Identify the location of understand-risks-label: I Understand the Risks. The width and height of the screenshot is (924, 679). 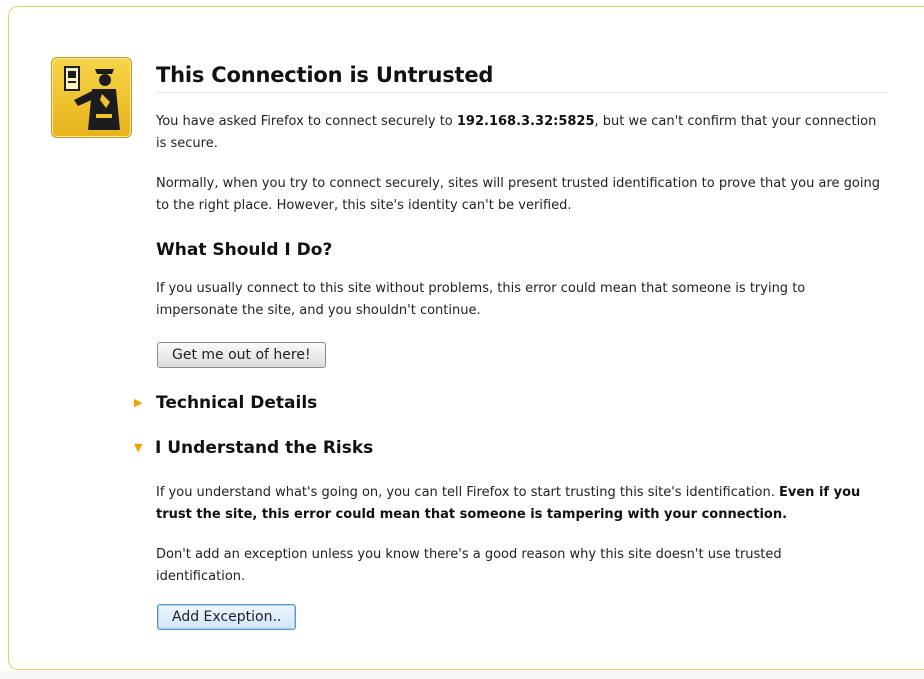
(264, 448).